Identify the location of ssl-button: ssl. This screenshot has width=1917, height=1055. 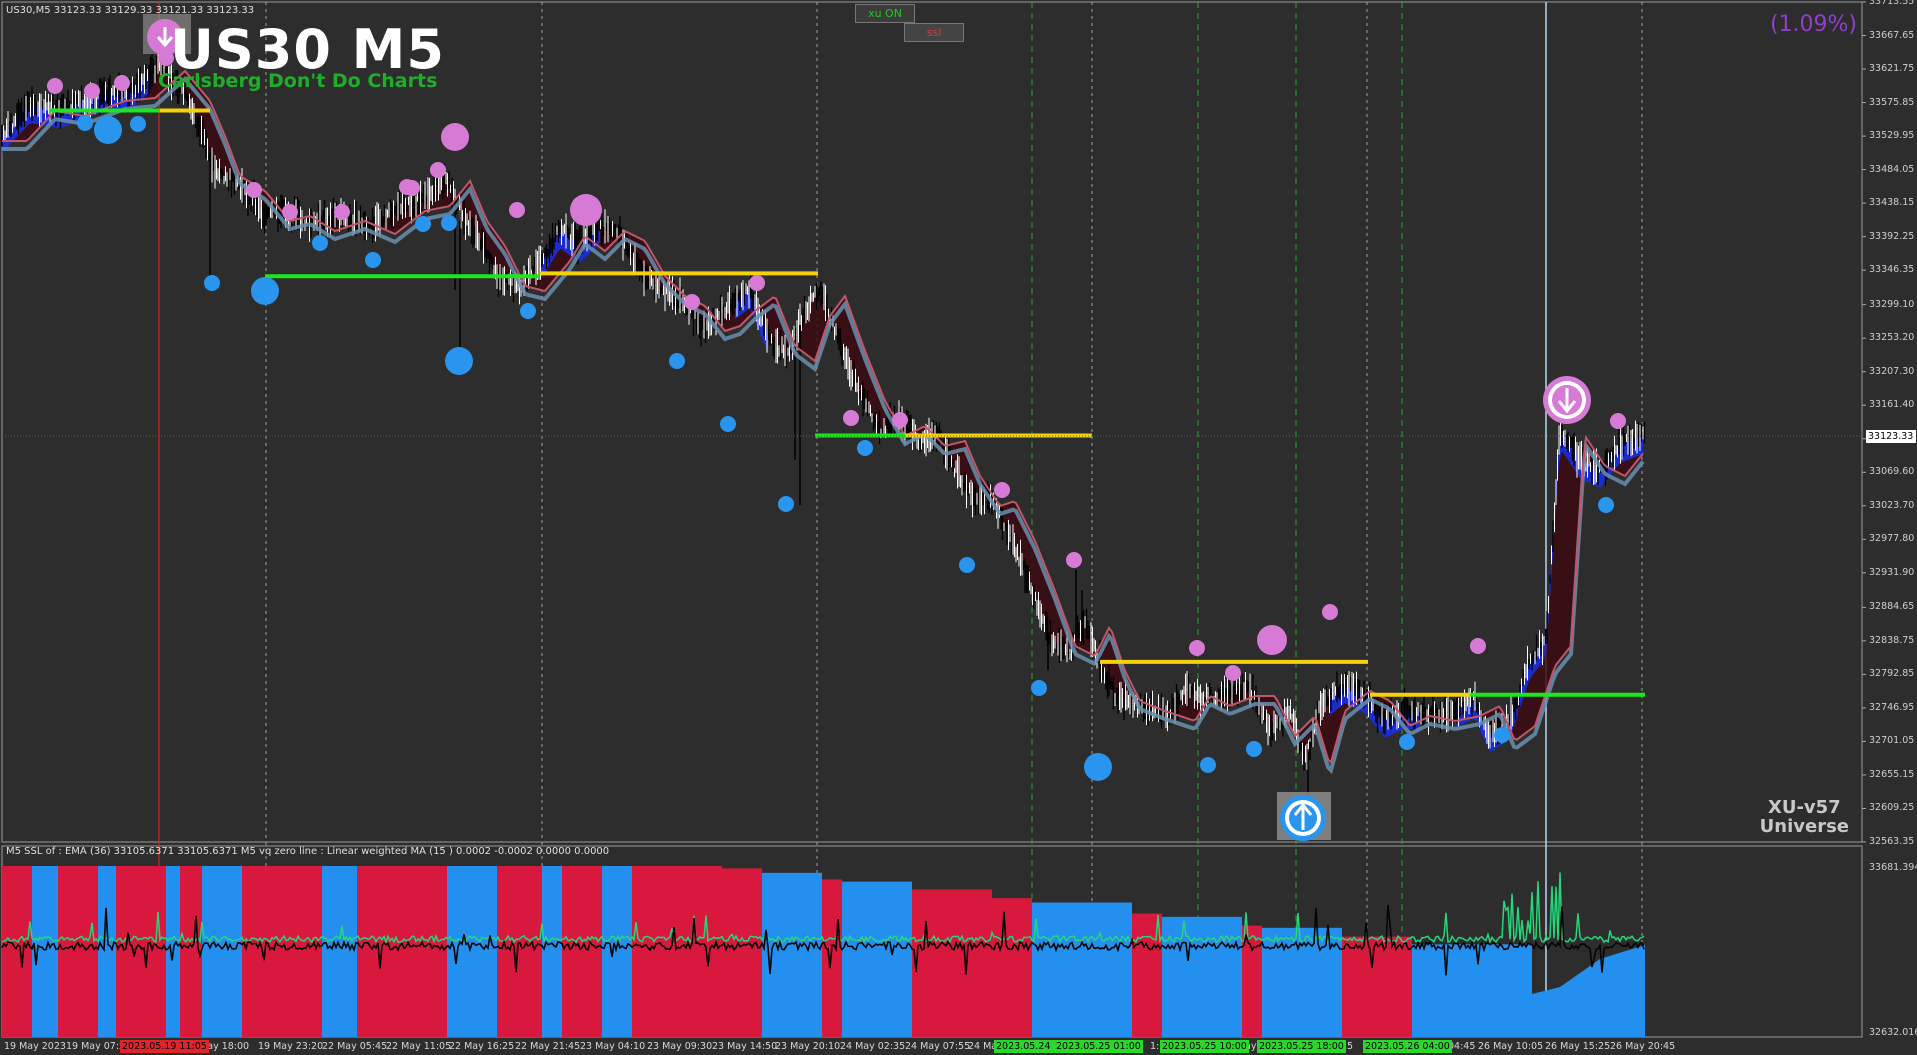
(934, 32).